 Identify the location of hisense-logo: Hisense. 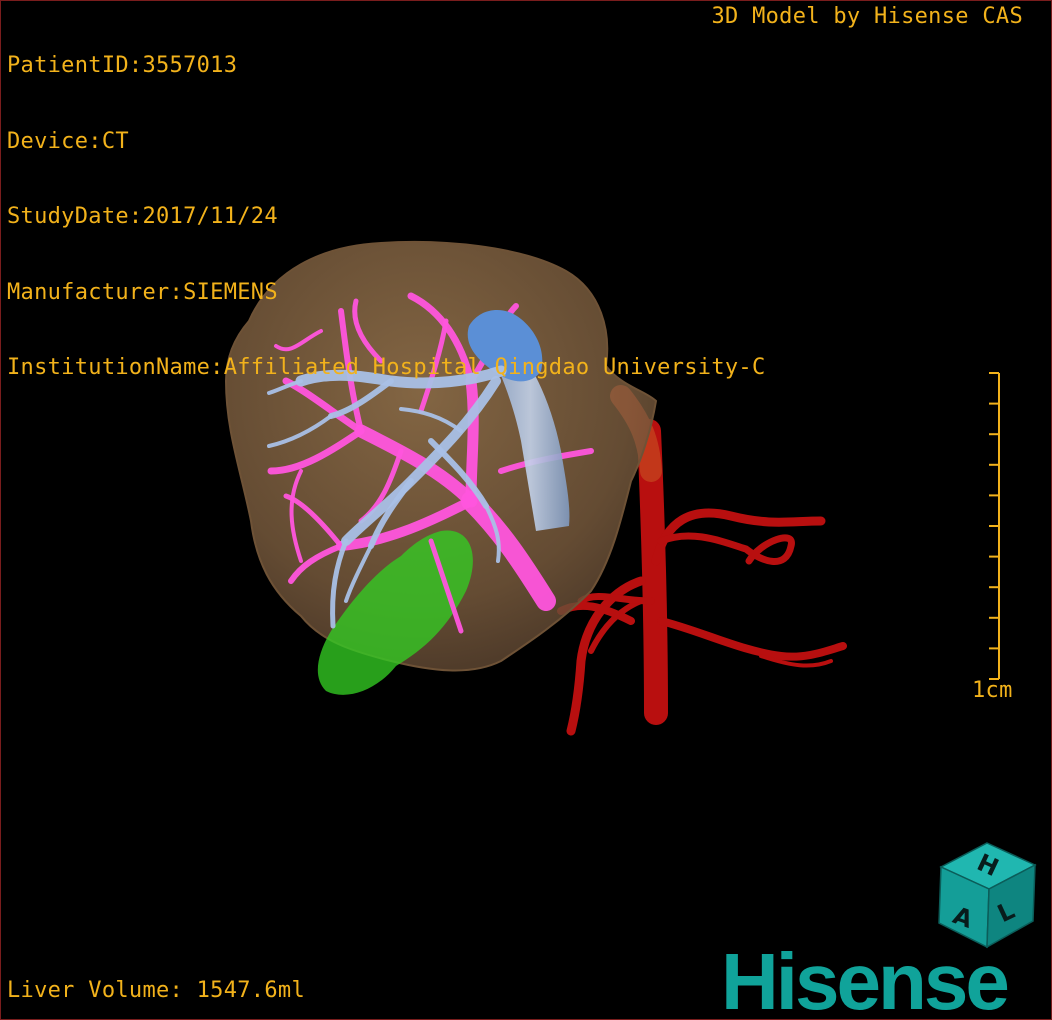
(865, 980).